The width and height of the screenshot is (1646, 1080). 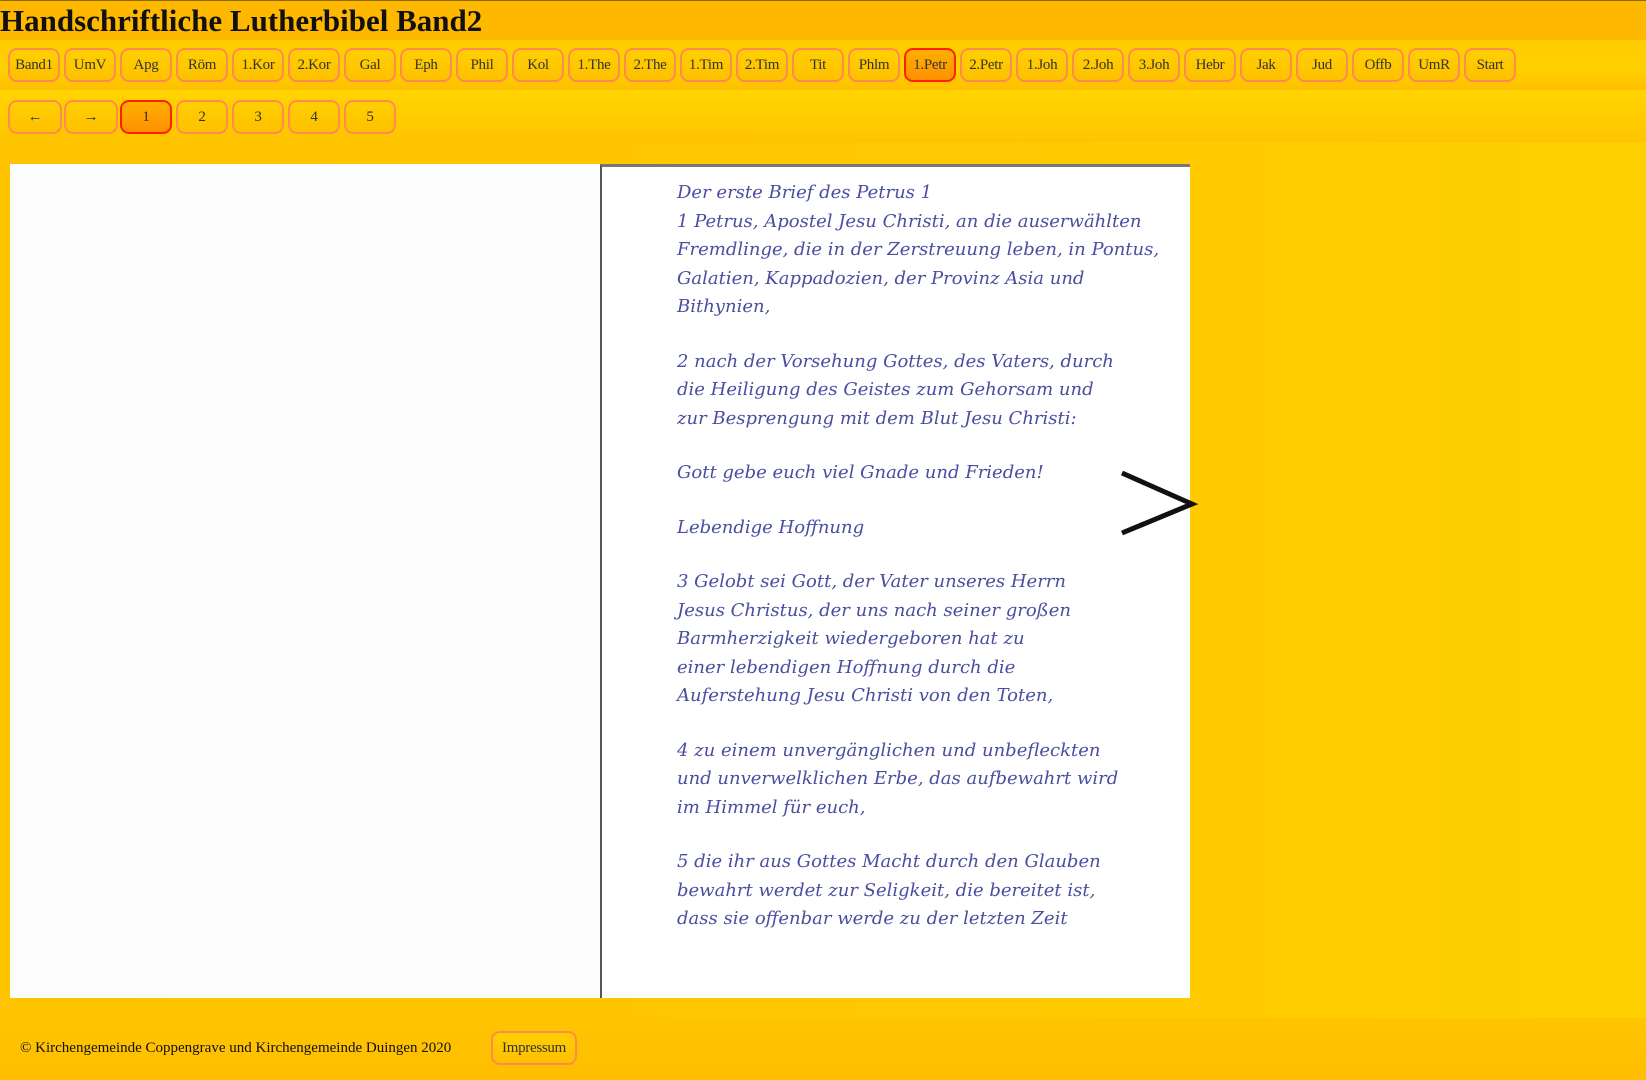 I want to click on book-button-1joh: 1.Joh, so click(x=1042, y=65).